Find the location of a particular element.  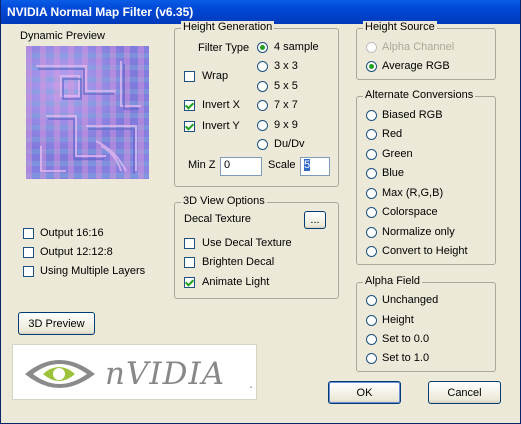

nvidia-eye-icon is located at coordinates (60, 374).